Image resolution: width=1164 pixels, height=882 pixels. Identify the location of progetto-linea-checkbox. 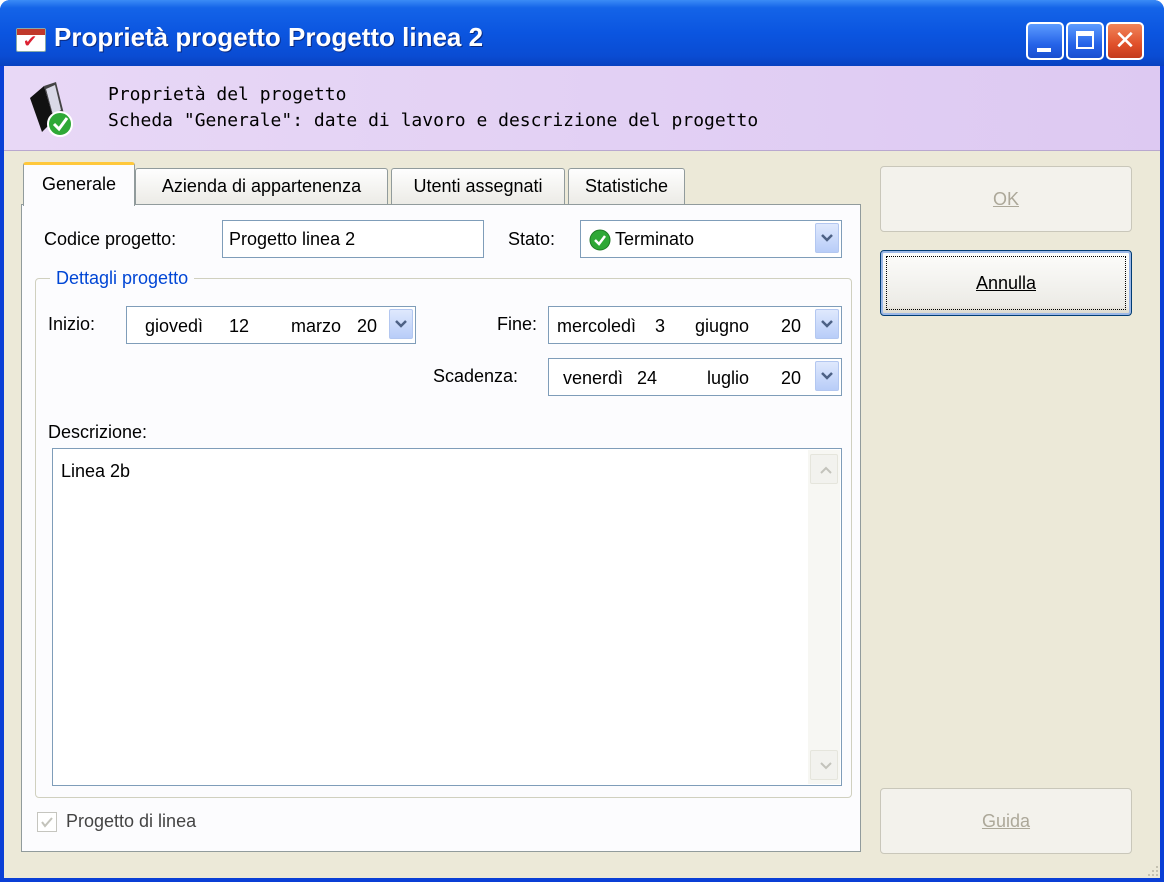
(47, 822).